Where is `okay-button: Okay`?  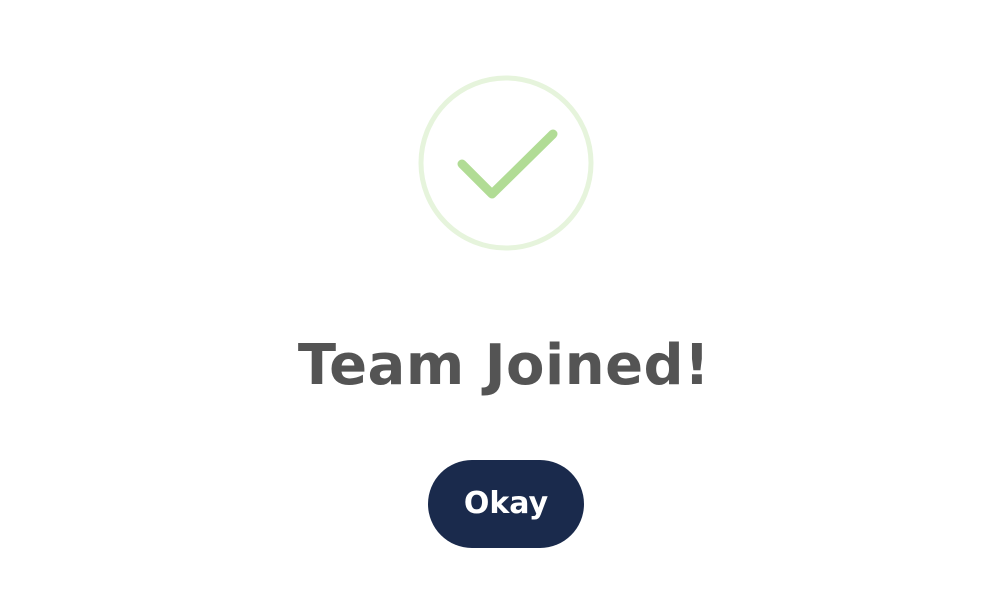 okay-button: Okay is located at coordinates (506, 504).